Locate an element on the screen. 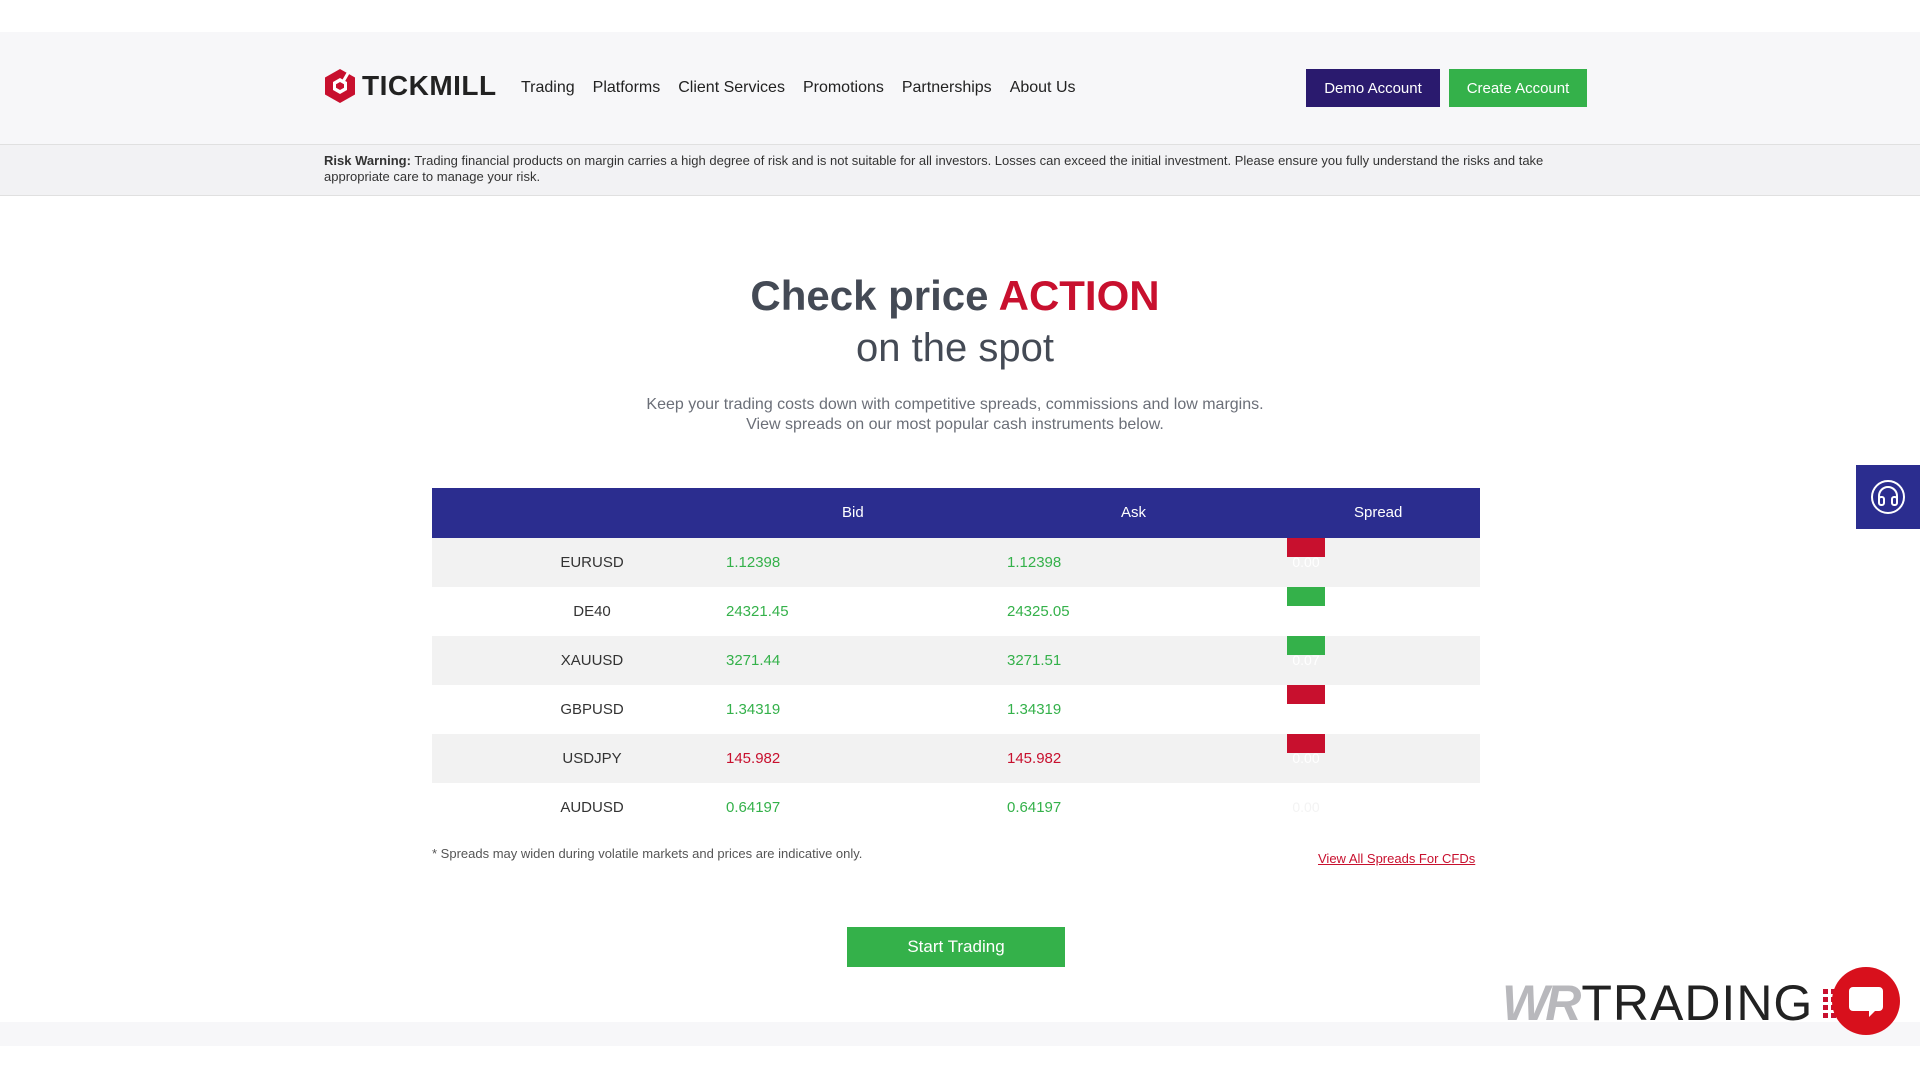  nav-platforms: Platforms is located at coordinates (627, 88).